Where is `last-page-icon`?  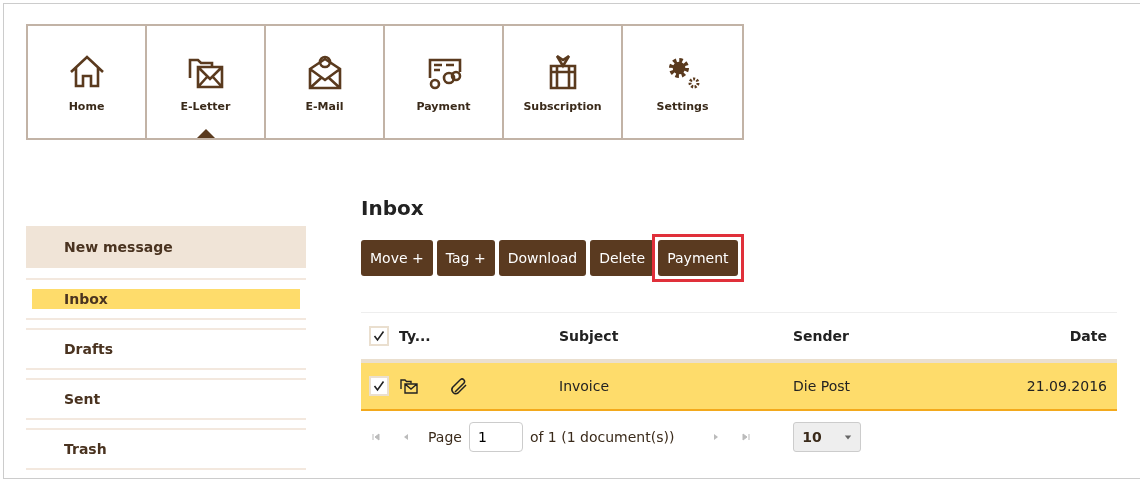
last-page-icon is located at coordinates (746, 437).